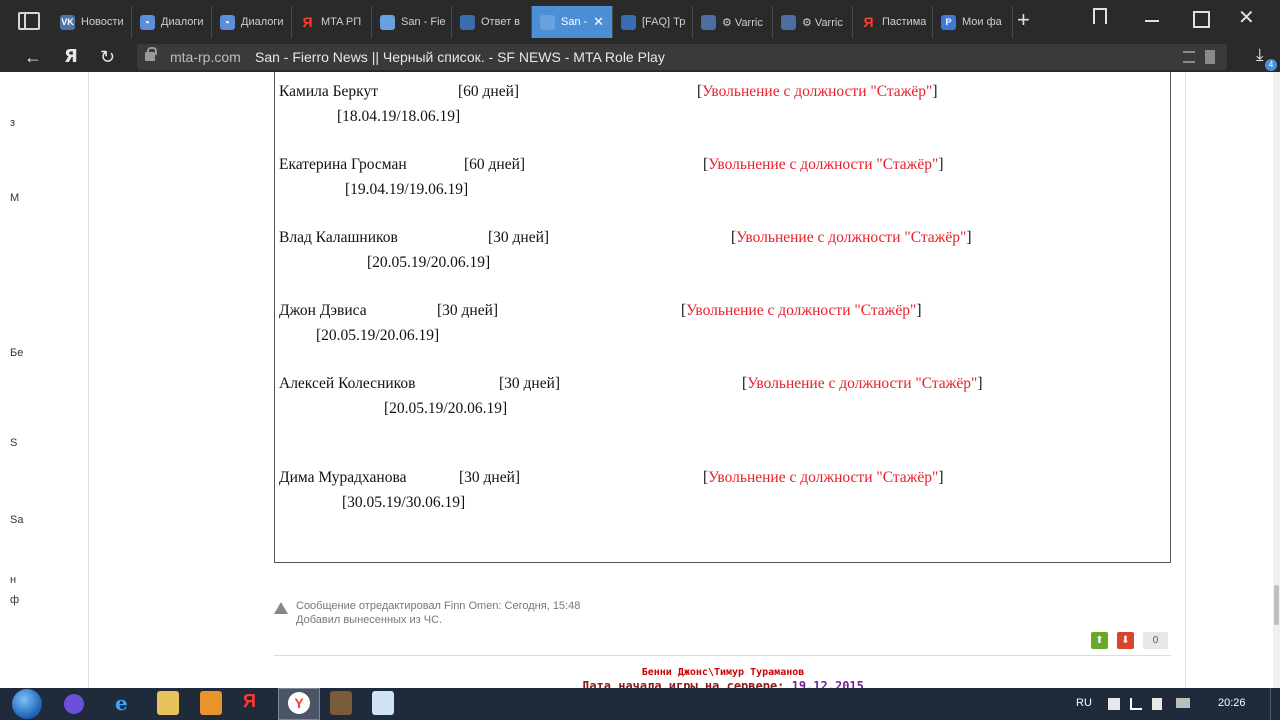  Describe the element at coordinates (74, 704) in the screenshot. I see `alice-assistant-icon` at that location.